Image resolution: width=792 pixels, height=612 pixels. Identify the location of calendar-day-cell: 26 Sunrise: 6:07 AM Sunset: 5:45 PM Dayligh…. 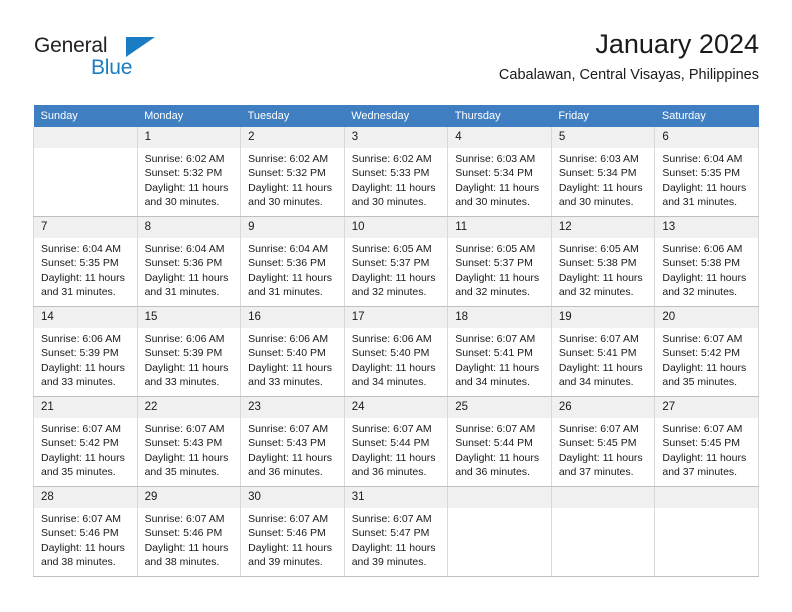
(603, 441).